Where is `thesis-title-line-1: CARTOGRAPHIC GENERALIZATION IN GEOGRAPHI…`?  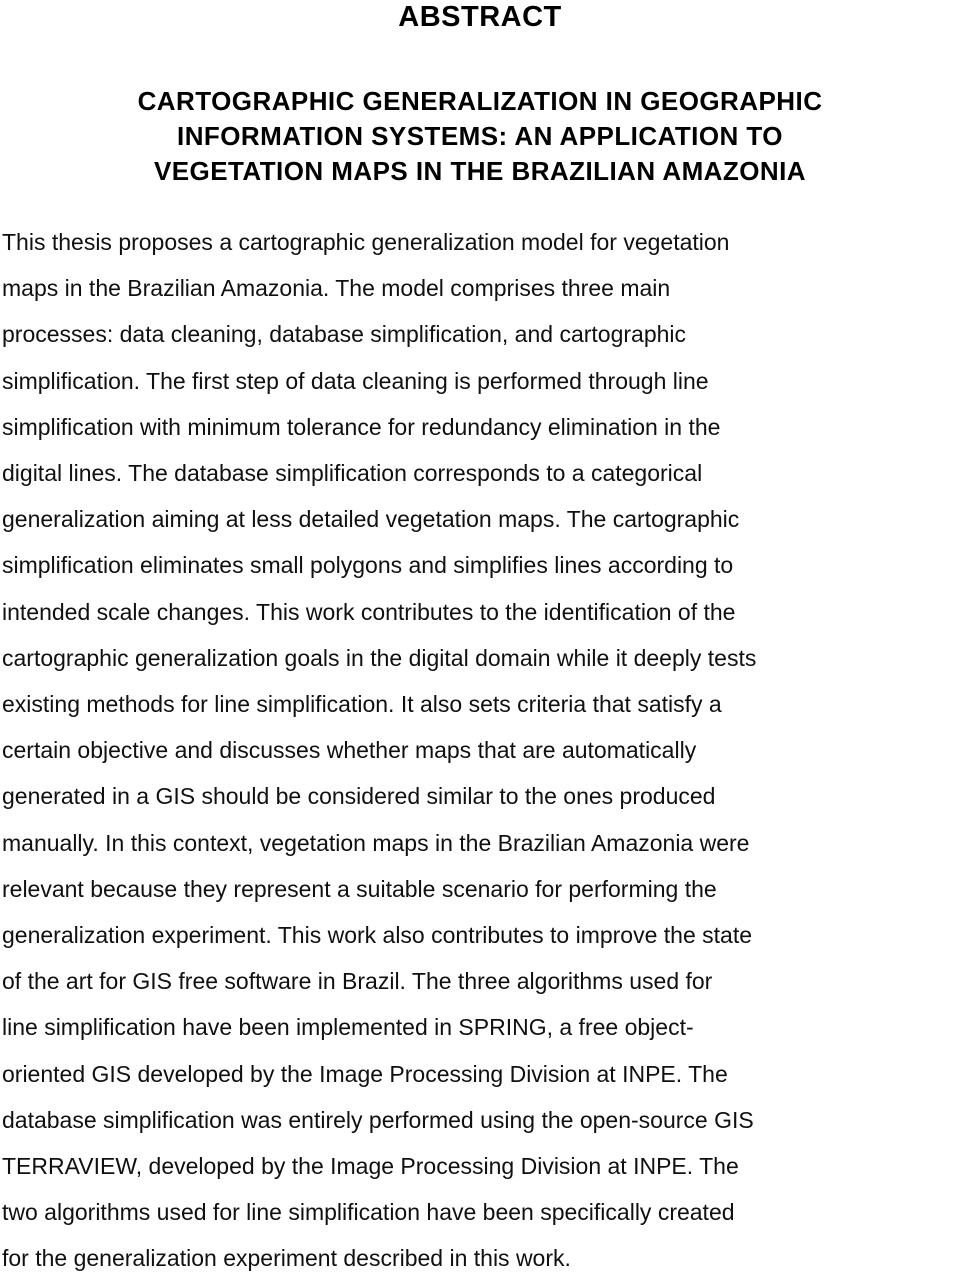 thesis-title-line-1: CARTOGRAPHIC GENERALIZATION IN GEOGRAPHI… is located at coordinates (480, 101).